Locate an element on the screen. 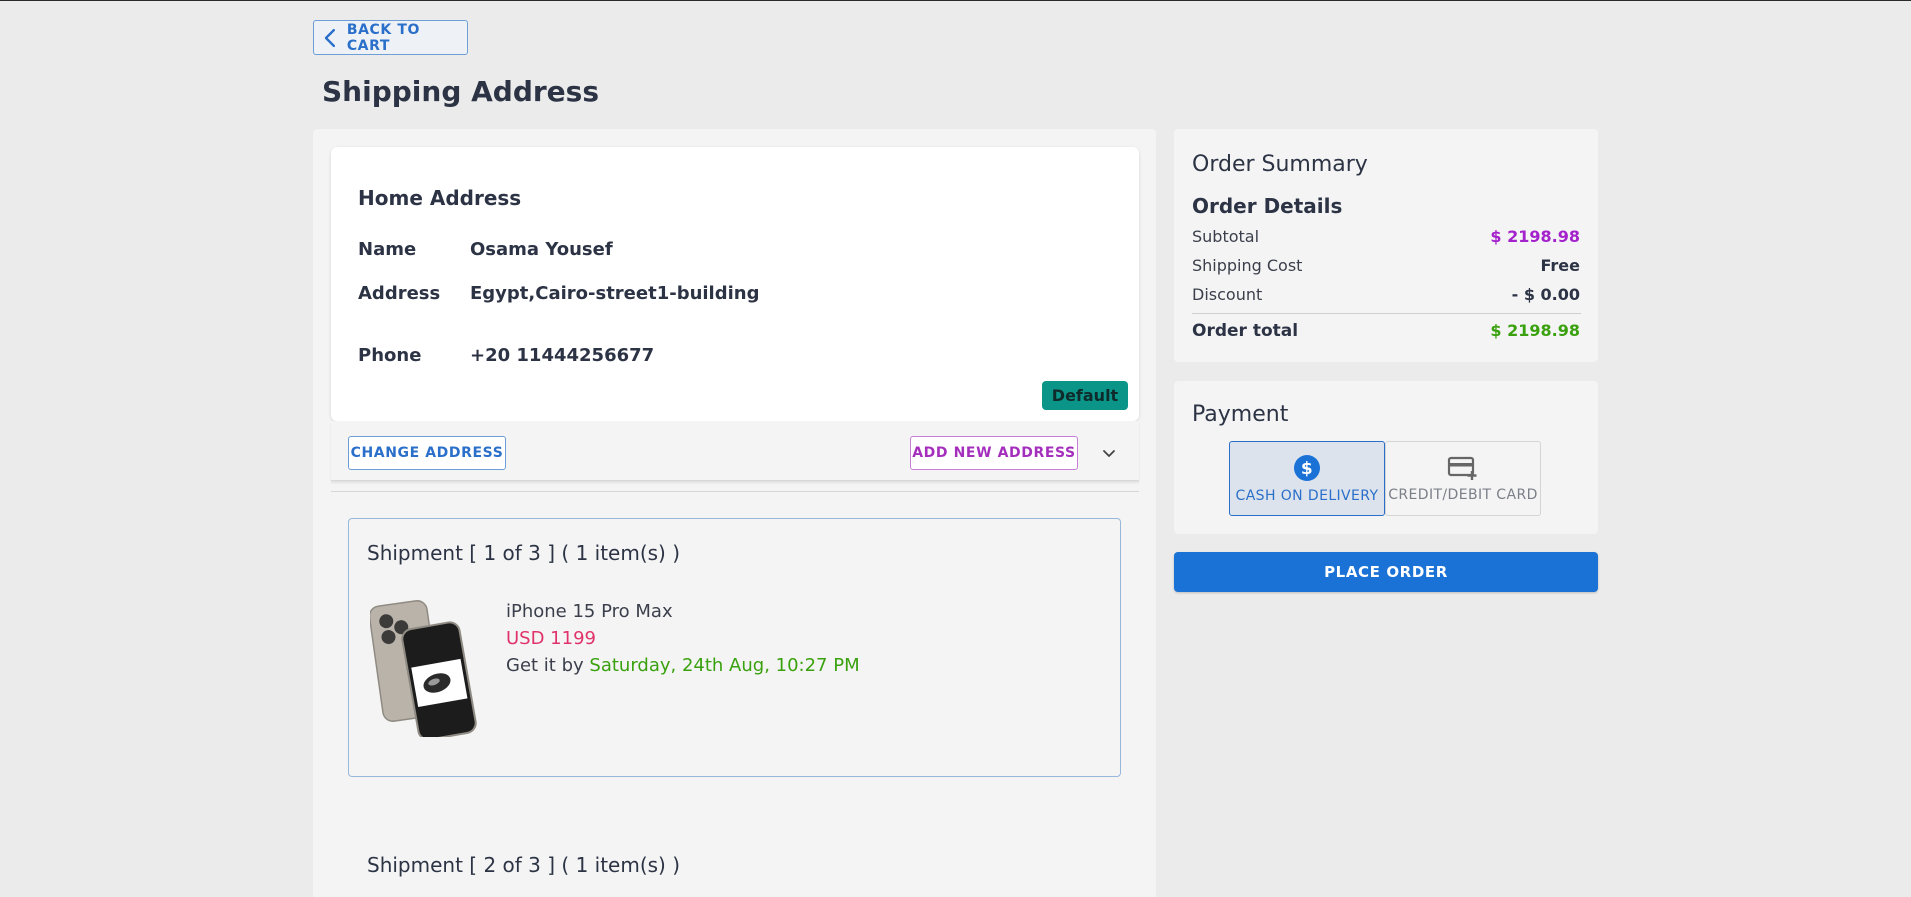 The height and width of the screenshot is (897, 1911). shipment-title: Shipment [ 1 of 3 ] ( 1 item(s) ) is located at coordinates (524, 553).